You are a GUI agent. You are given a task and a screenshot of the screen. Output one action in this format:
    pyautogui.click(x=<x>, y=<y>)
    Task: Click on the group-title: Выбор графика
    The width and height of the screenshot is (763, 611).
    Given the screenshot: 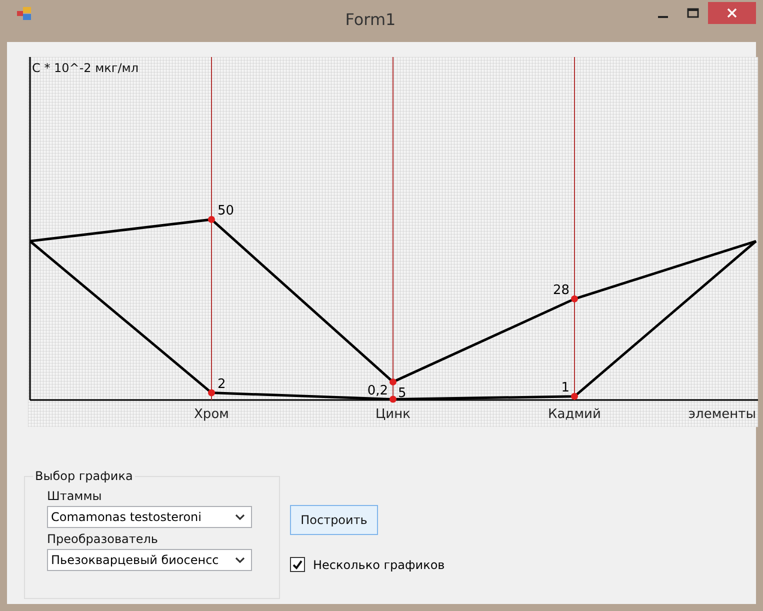 What is the action you would take?
    pyautogui.click(x=84, y=476)
    